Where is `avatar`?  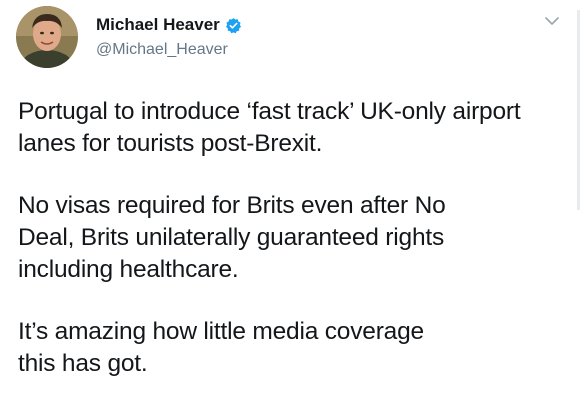 avatar is located at coordinates (47, 37).